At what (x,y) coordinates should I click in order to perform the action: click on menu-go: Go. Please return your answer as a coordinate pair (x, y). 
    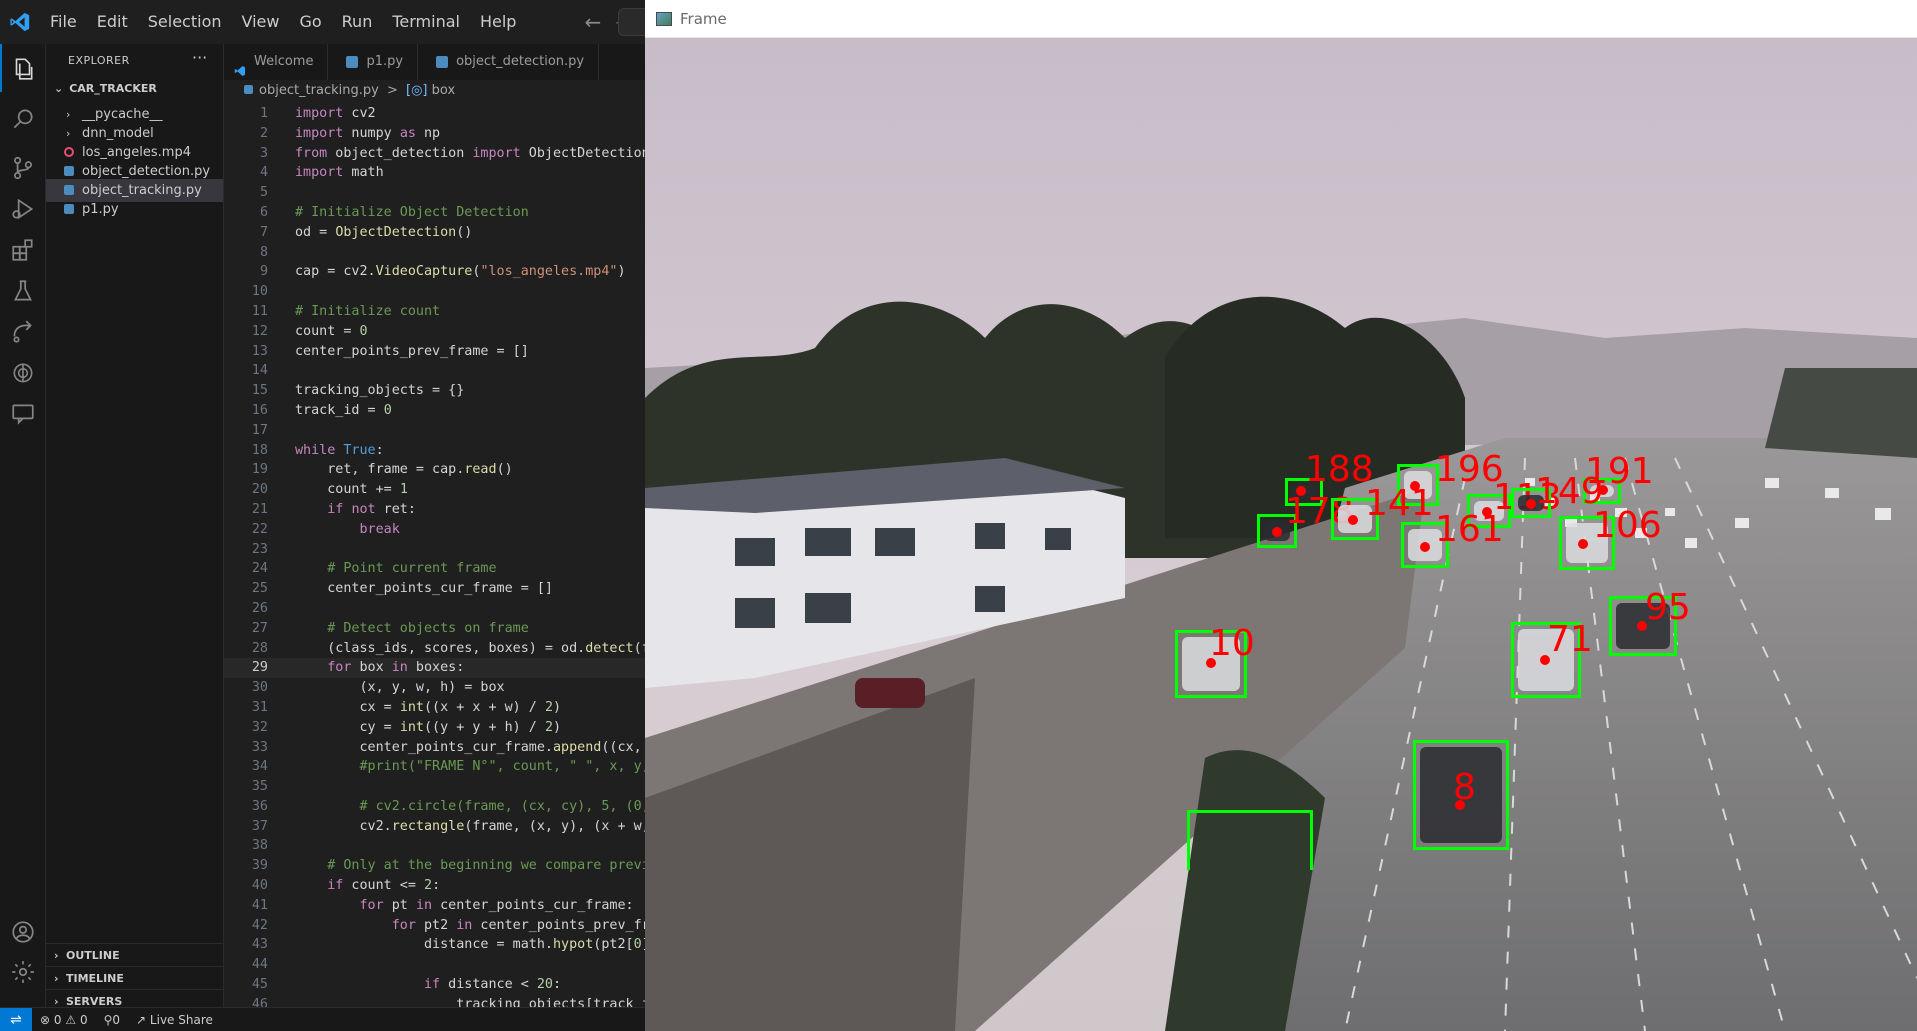
    Looking at the image, I should click on (310, 22).